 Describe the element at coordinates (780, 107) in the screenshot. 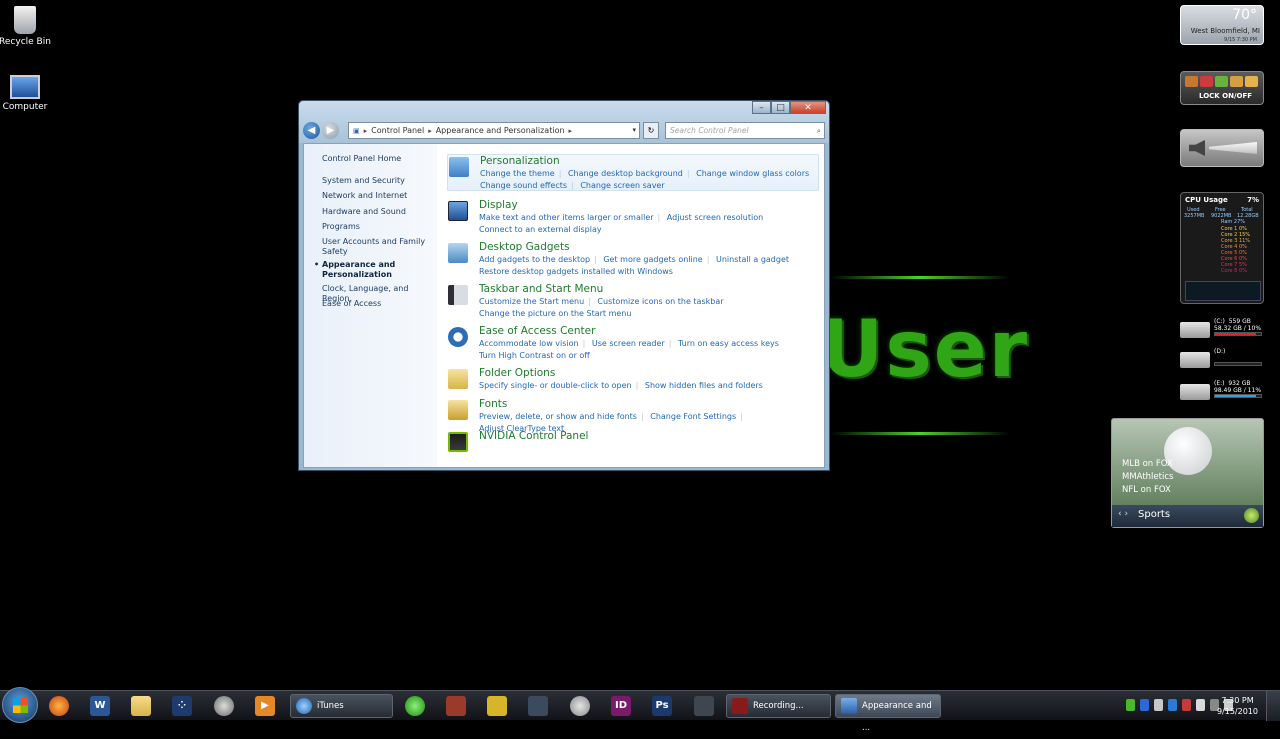

I see `maximize-button: □` at that location.